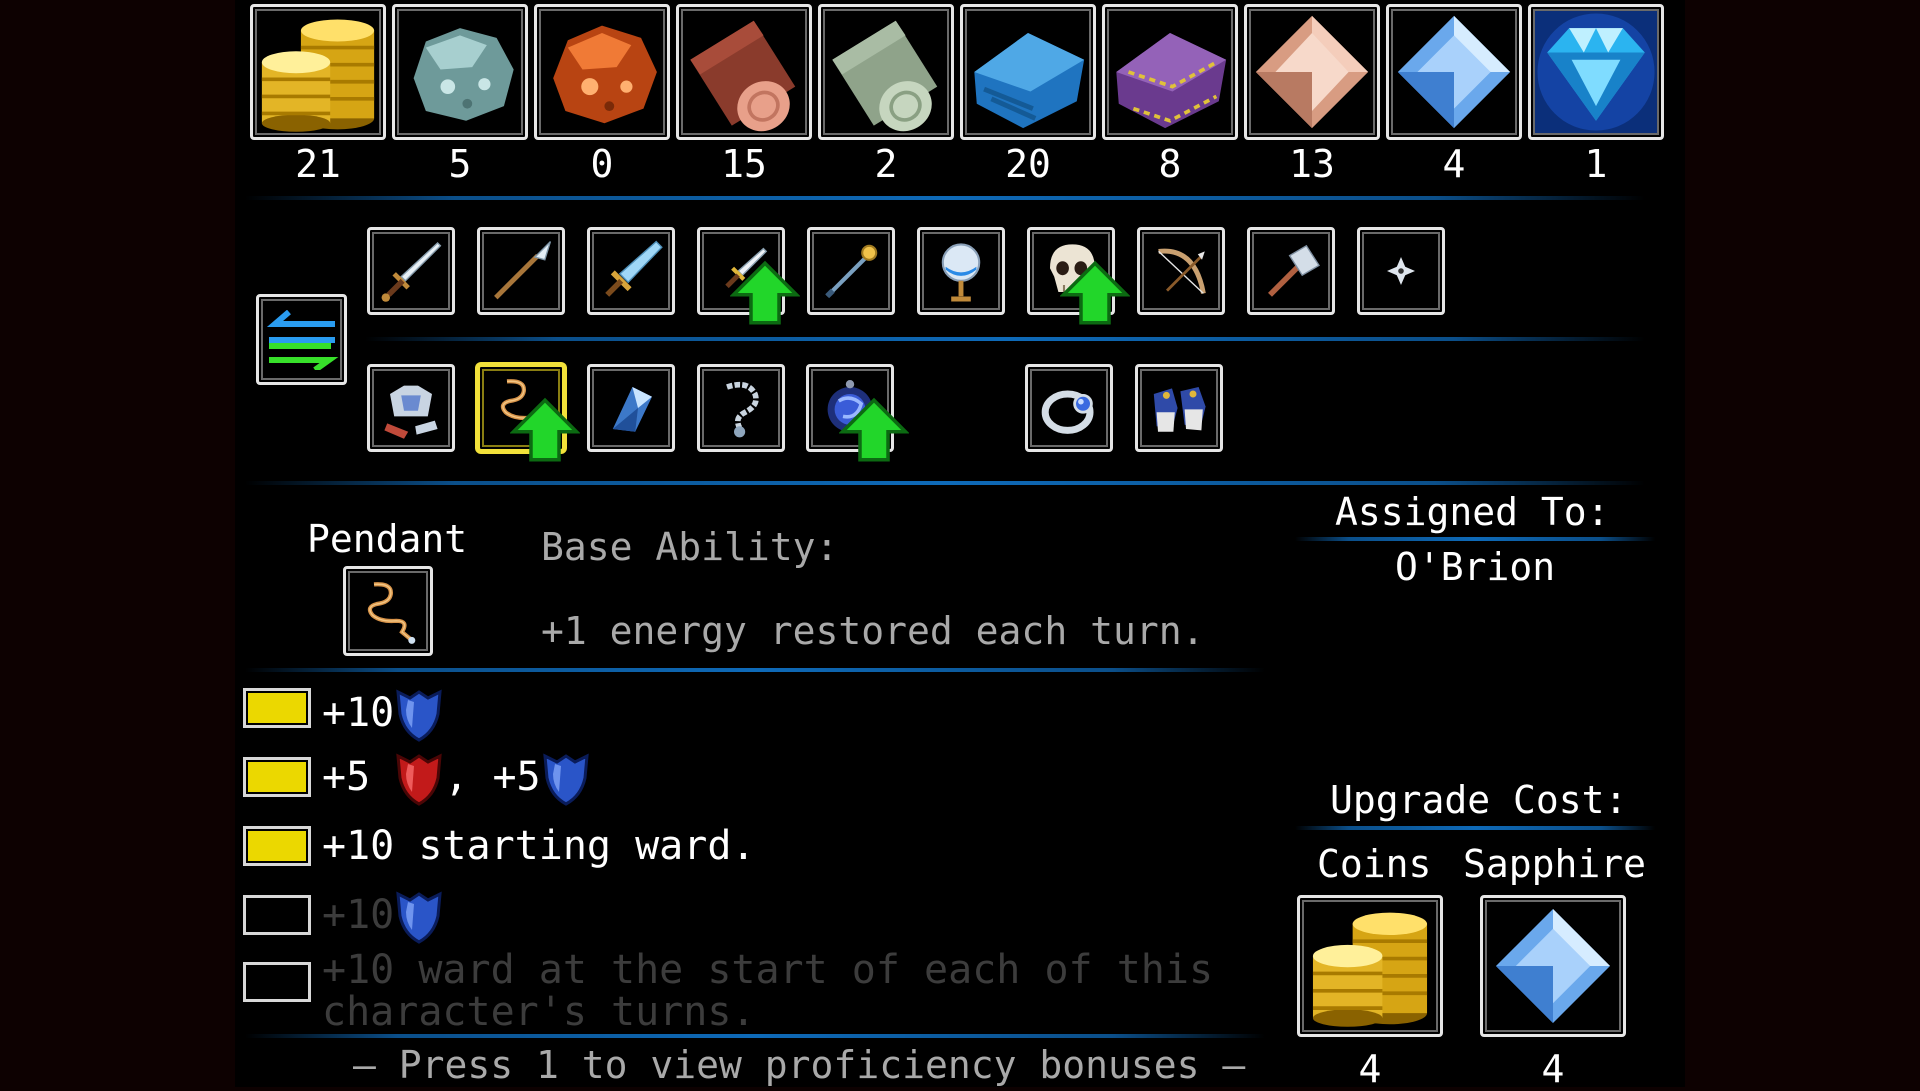 This screenshot has width=1920, height=1091. What do you see at coordinates (539, 1012) in the screenshot?
I see `bonus-5-line2: character's turns.` at bounding box center [539, 1012].